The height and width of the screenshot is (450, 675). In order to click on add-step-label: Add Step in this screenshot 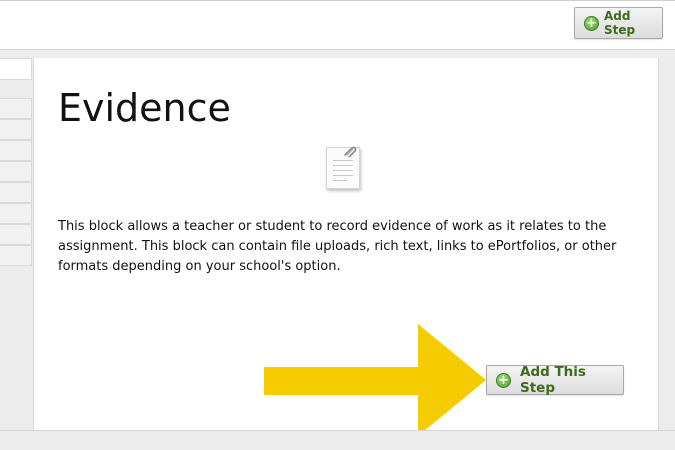, I will do `click(620, 23)`.